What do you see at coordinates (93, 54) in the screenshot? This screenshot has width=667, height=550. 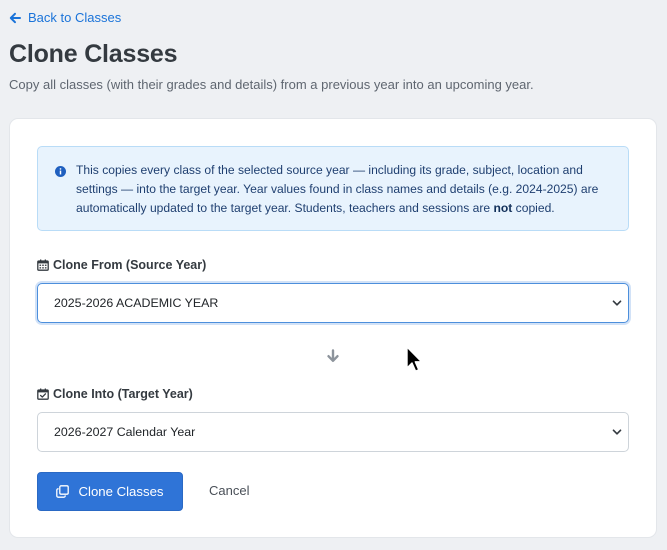 I see `page-title: Clone Classes` at bounding box center [93, 54].